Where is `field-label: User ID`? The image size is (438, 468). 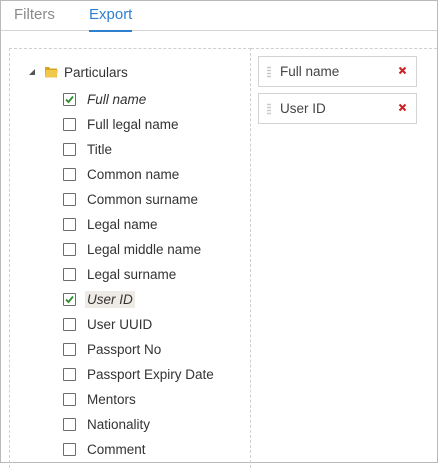 field-label: User ID is located at coordinates (110, 299).